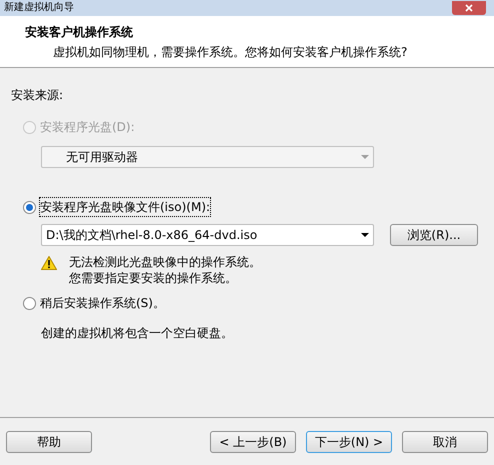  I want to click on header-subtitle: 虚拟机如同物理机，需要操作系统。您将如何安装客户机操作系统?, so click(230, 52).